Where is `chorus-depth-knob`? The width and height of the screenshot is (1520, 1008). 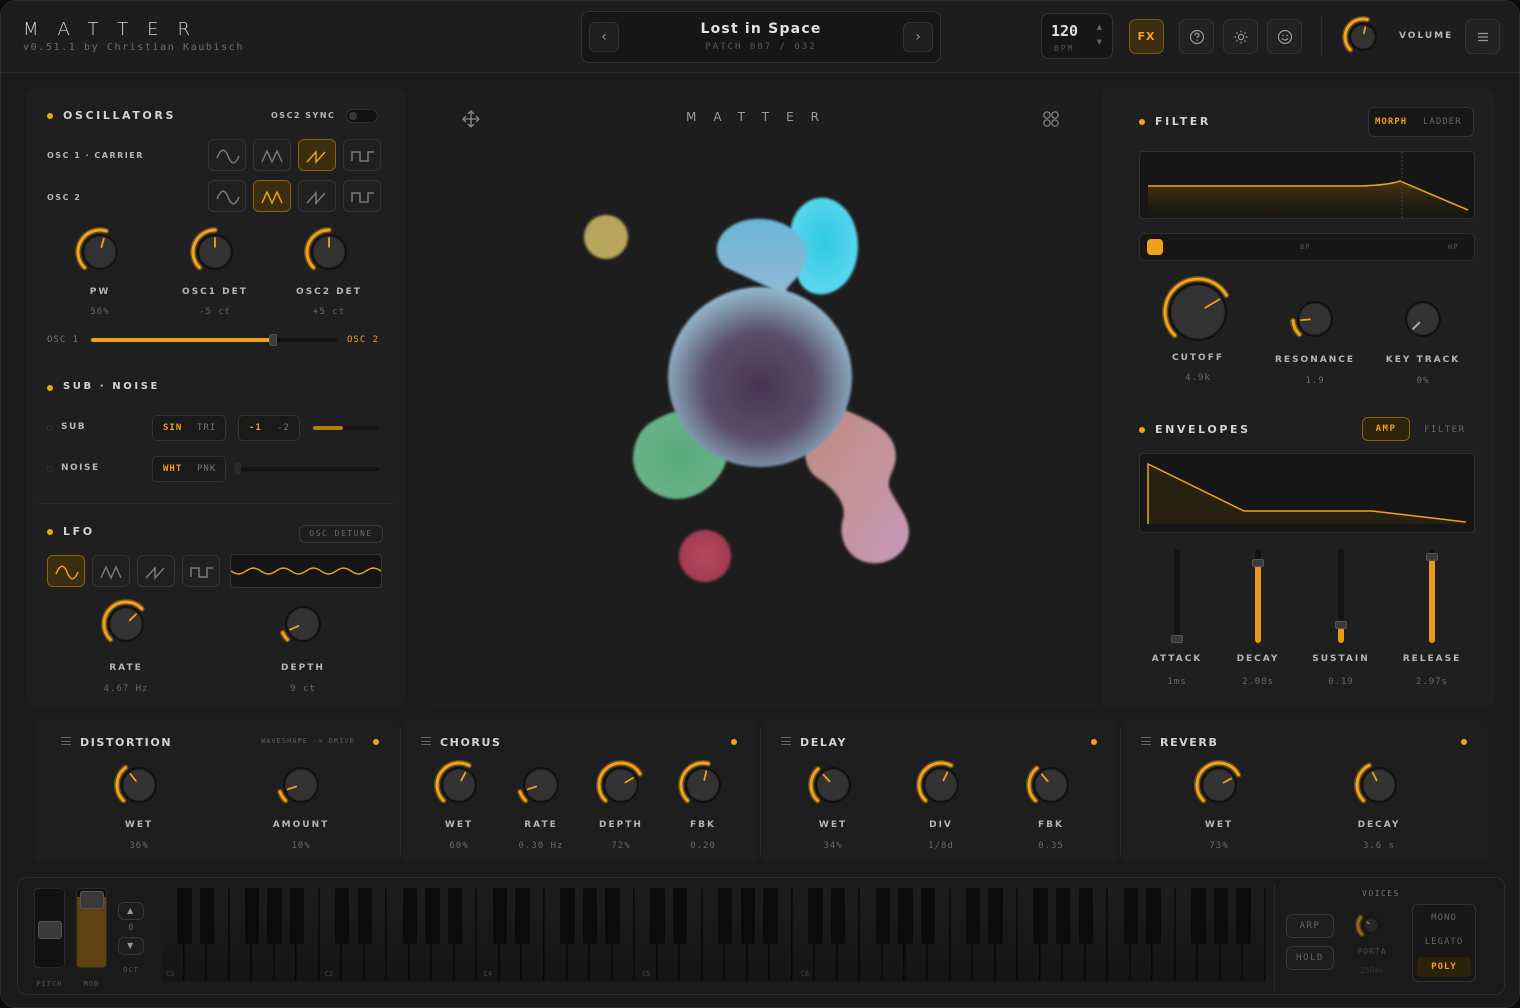 chorus-depth-knob is located at coordinates (620, 784).